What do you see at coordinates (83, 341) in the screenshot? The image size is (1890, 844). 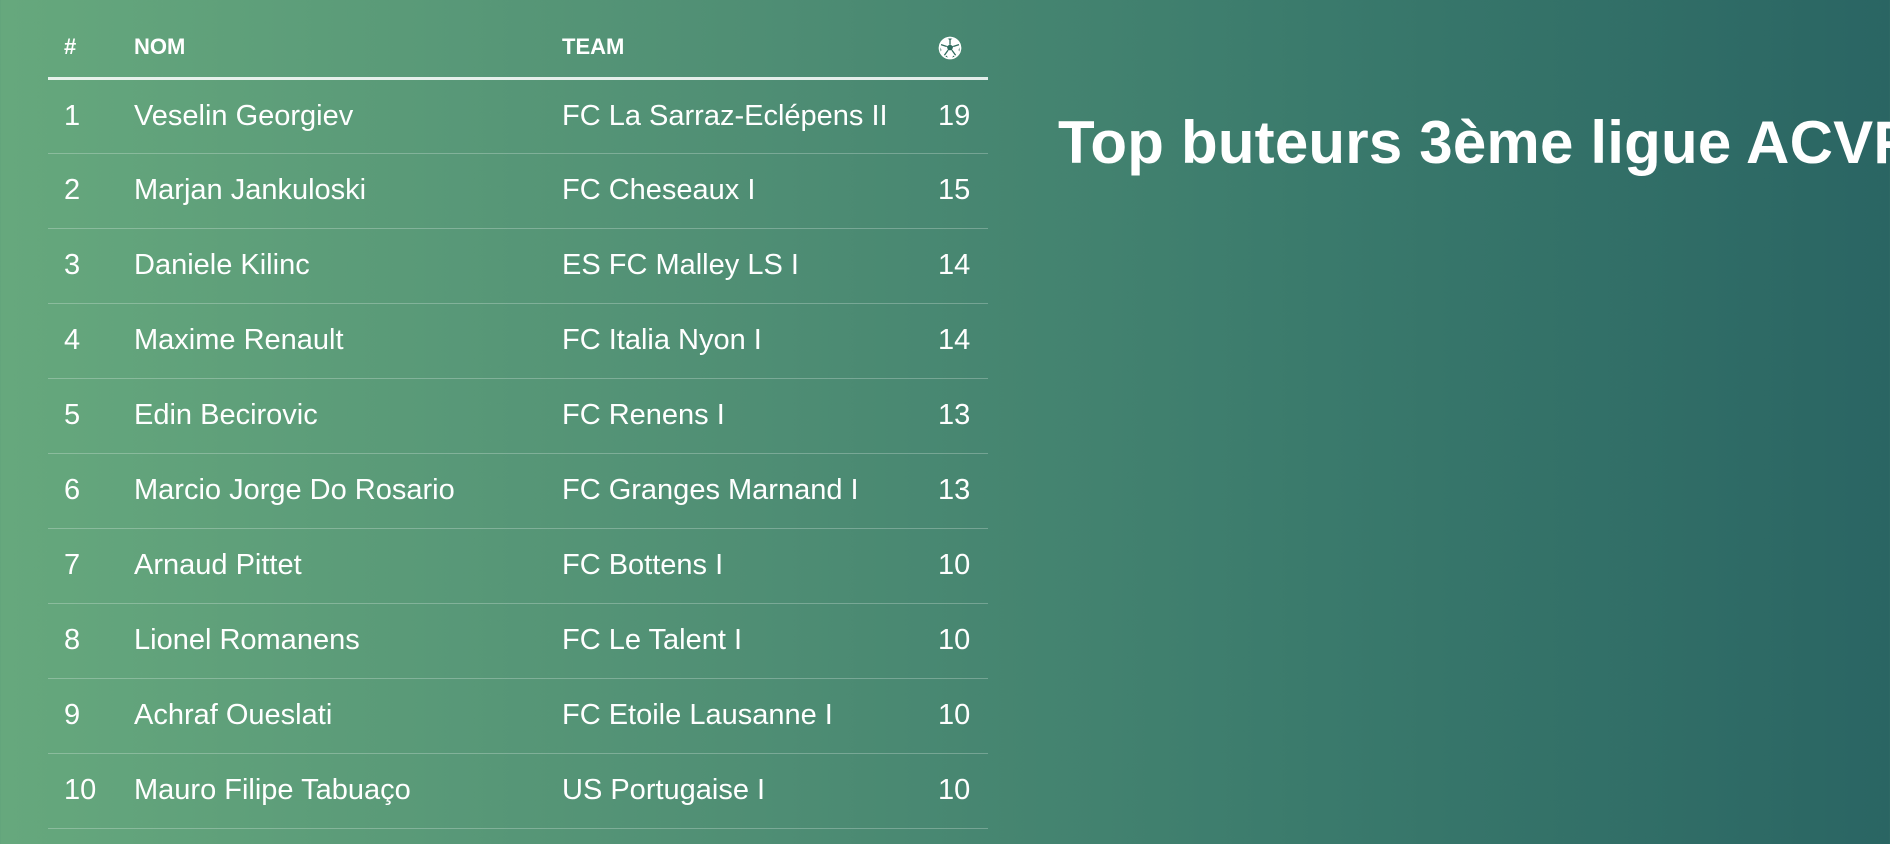 I see `cell-rank: 4` at bounding box center [83, 341].